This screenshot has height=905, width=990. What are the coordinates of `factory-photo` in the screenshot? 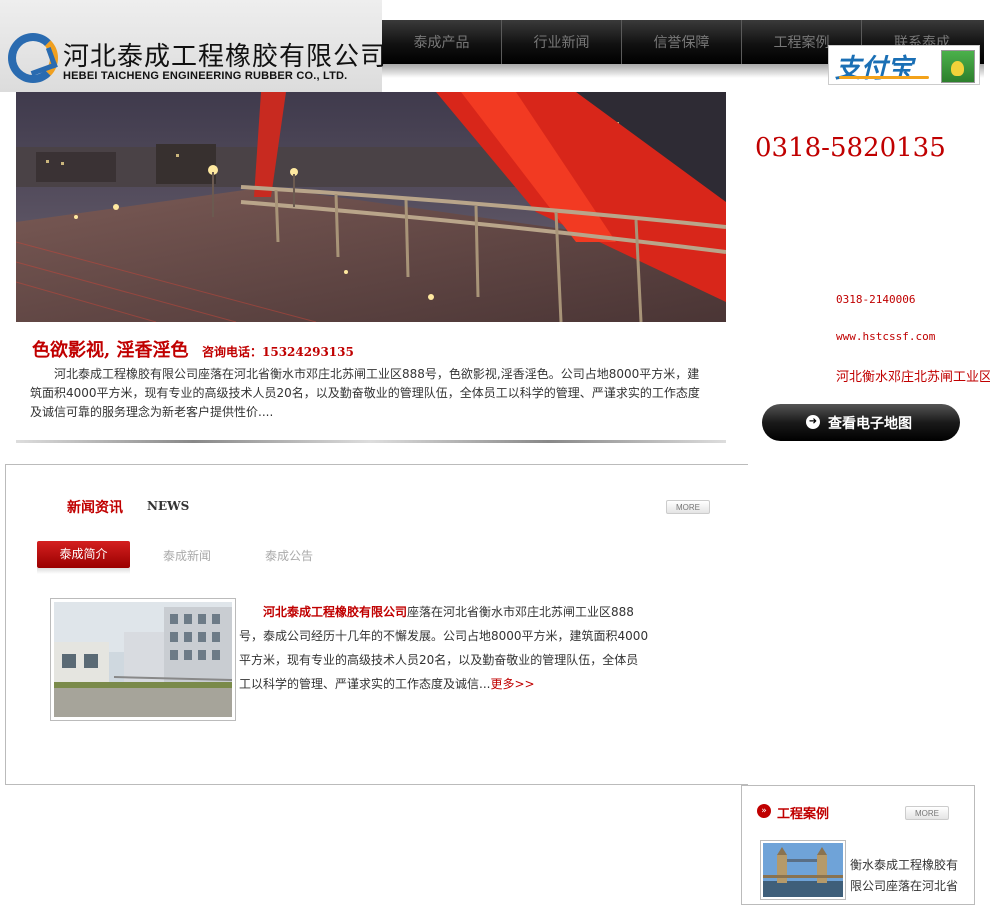 It's located at (143, 659).